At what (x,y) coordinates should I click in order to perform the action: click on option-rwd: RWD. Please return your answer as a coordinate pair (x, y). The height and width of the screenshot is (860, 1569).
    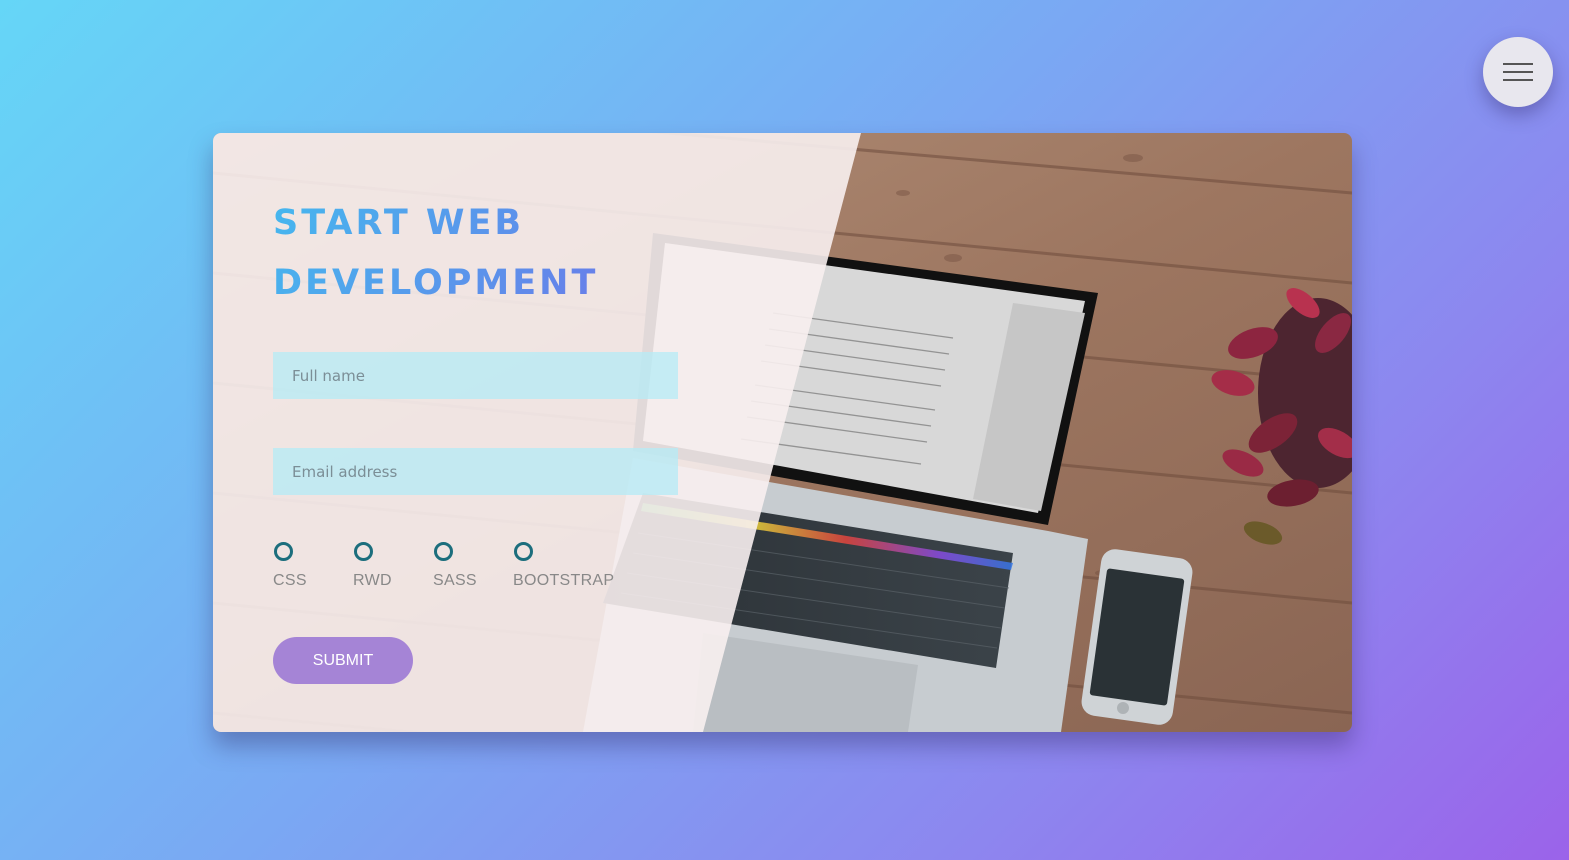
    Looking at the image, I should click on (372, 566).